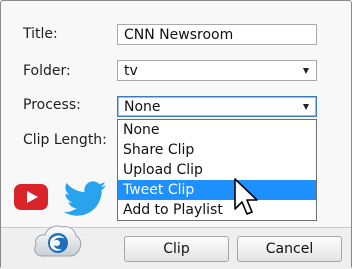  Describe the element at coordinates (217, 34) in the screenshot. I see `title-input: CNN Newsroom` at that location.